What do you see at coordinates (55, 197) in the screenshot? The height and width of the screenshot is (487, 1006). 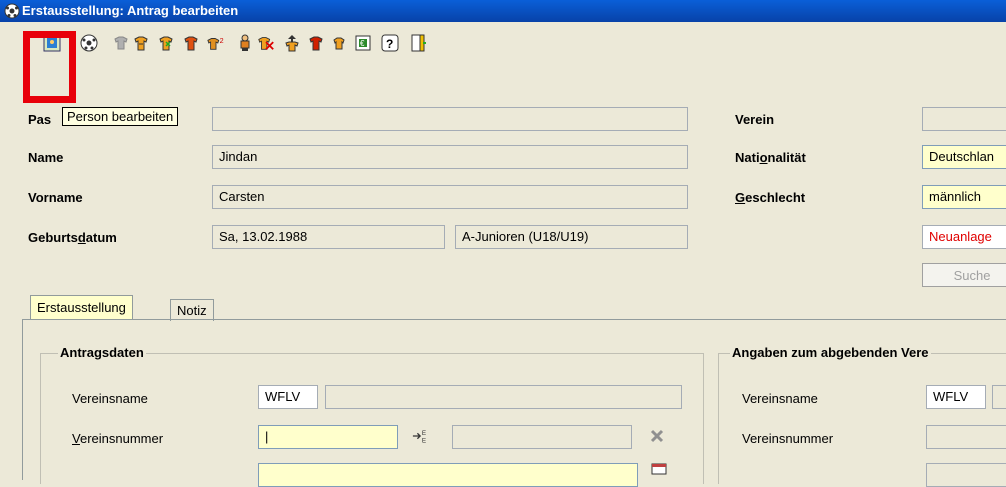 I see `vorname-label: Vorname` at bounding box center [55, 197].